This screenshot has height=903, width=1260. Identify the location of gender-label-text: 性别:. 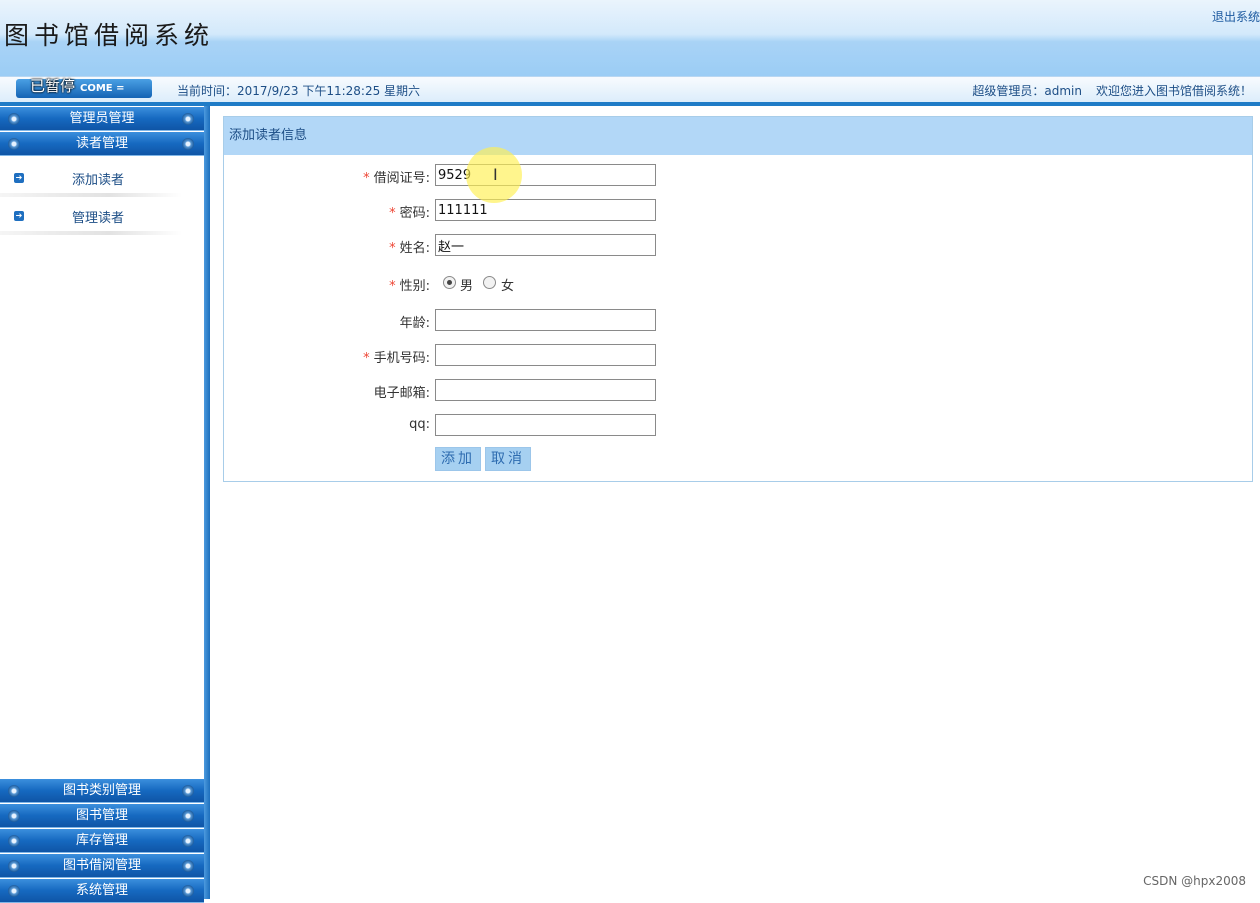
(414, 286).